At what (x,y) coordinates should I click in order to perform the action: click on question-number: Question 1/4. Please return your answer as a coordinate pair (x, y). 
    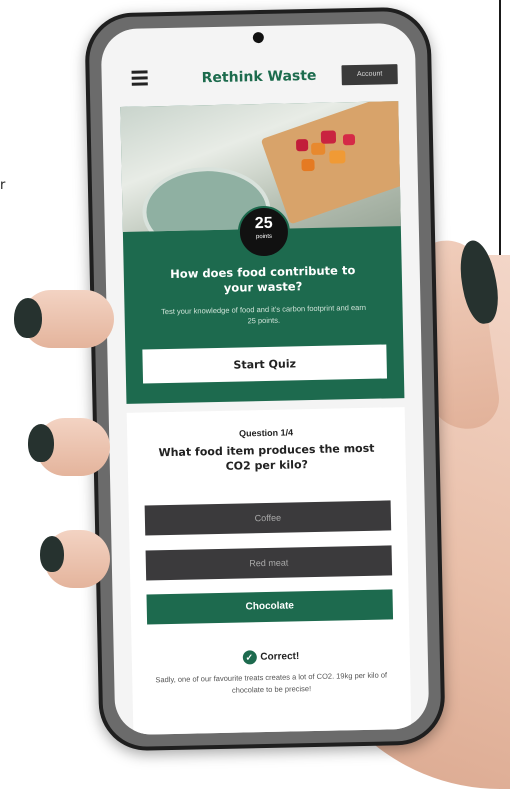
    Looking at the image, I should click on (266, 433).